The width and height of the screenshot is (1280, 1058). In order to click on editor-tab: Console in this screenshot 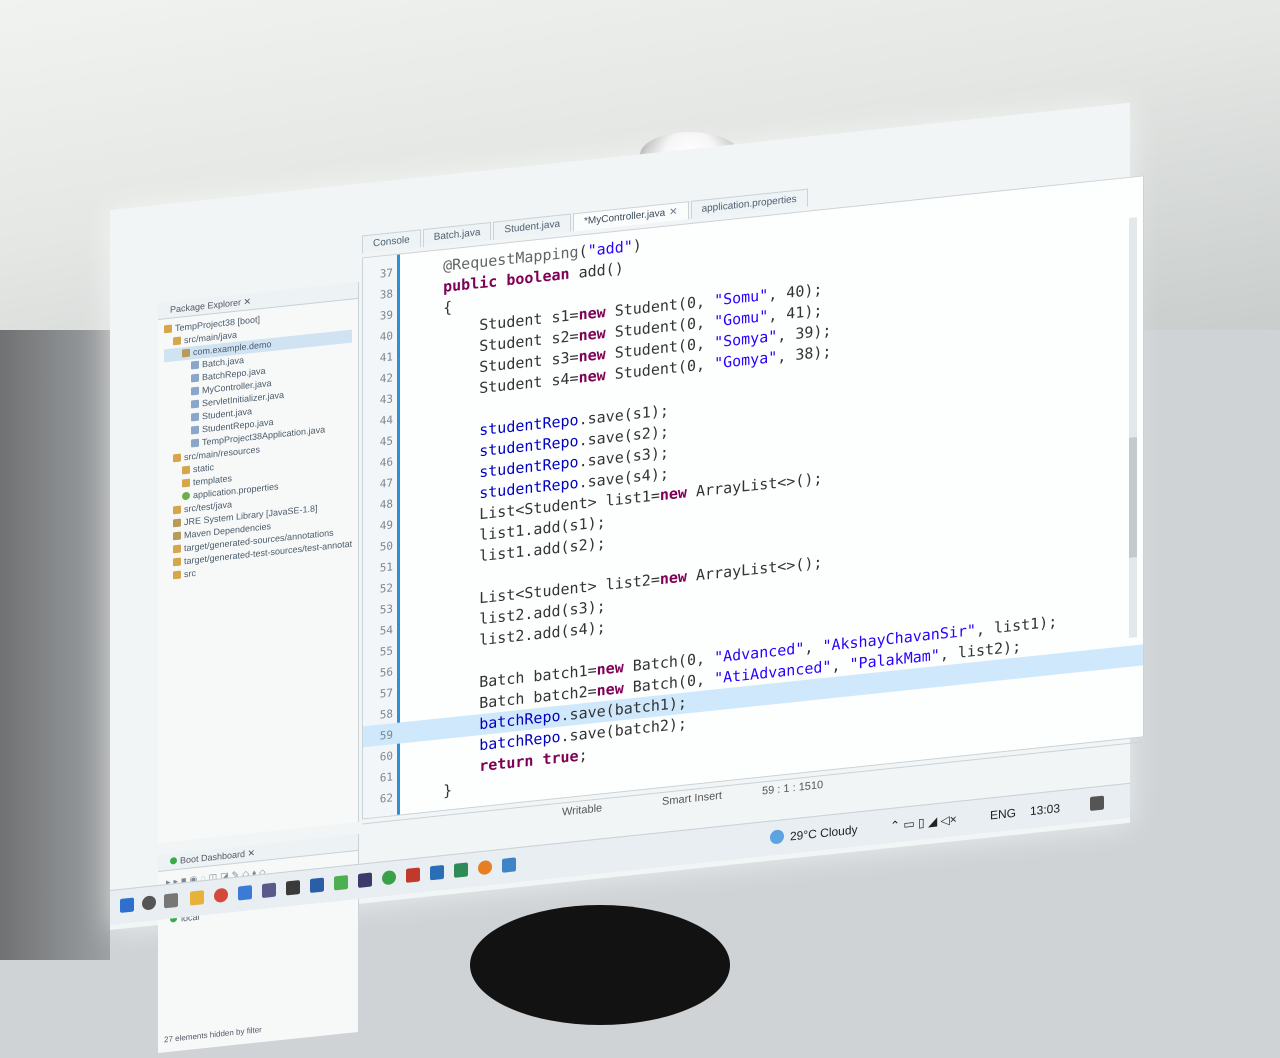, I will do `click(391, 241)`.